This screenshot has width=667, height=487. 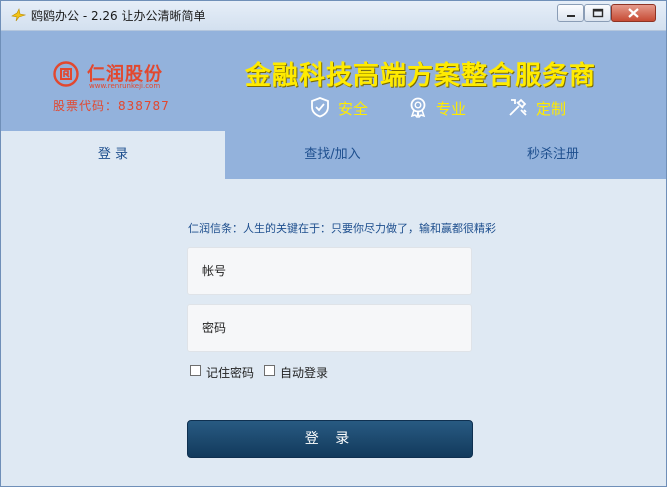 I want to click on account-input, so click(x=329, y=271).